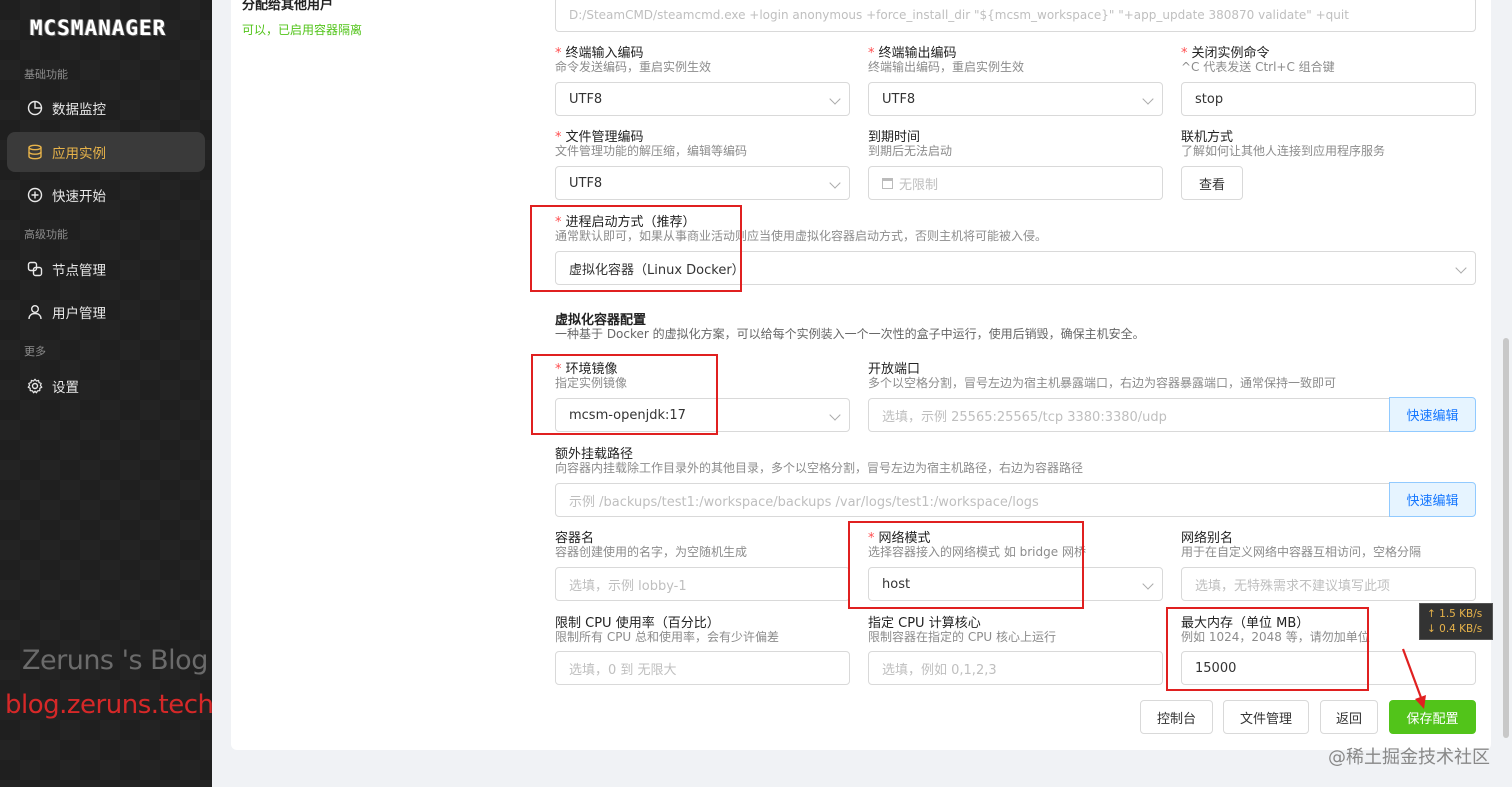  Describe the element at coordinates (1455, 614) in the screenshot. I see `upload-speed: ↑ 1.5 KB/s` at that location.